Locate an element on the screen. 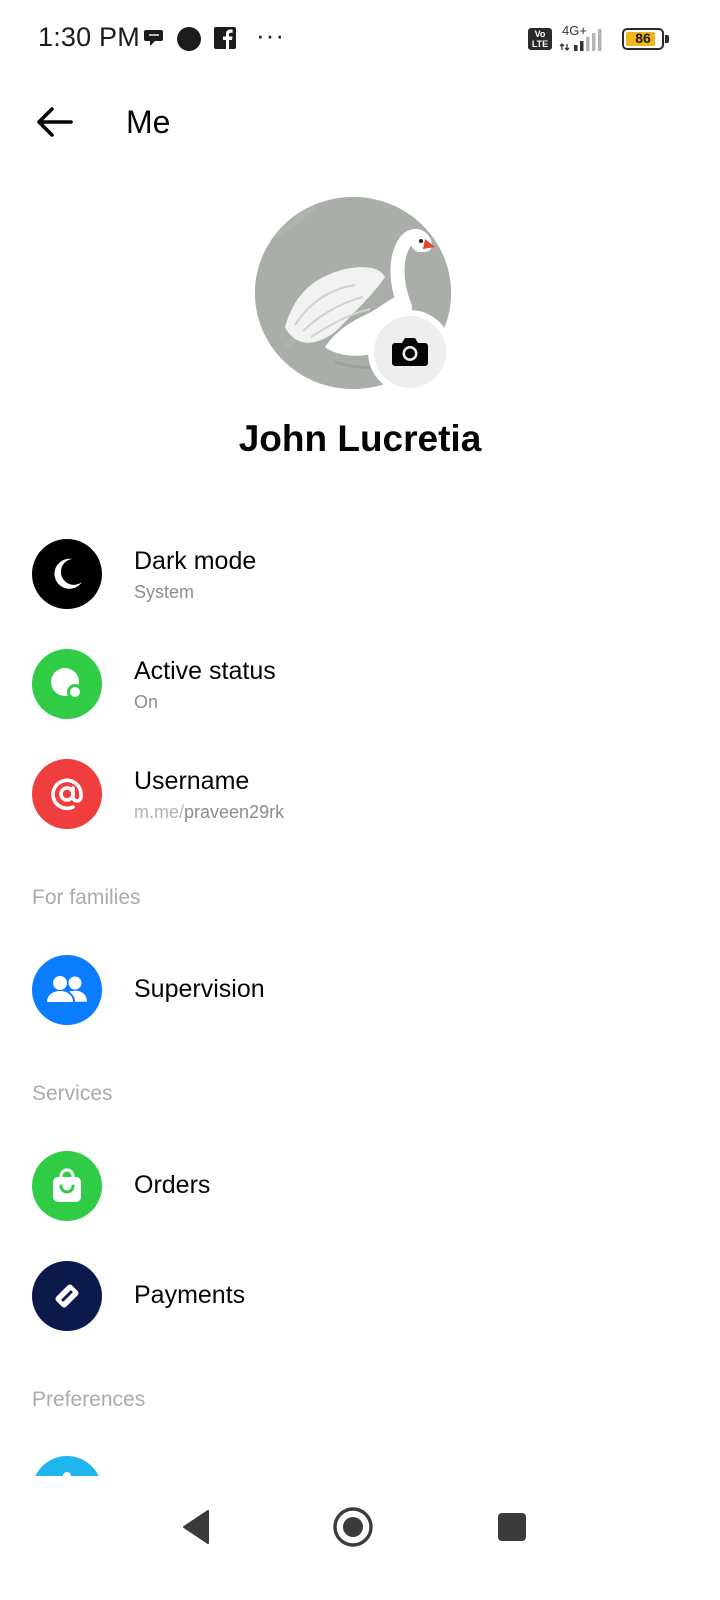  avatar-container is located at coordinates (353, 295).